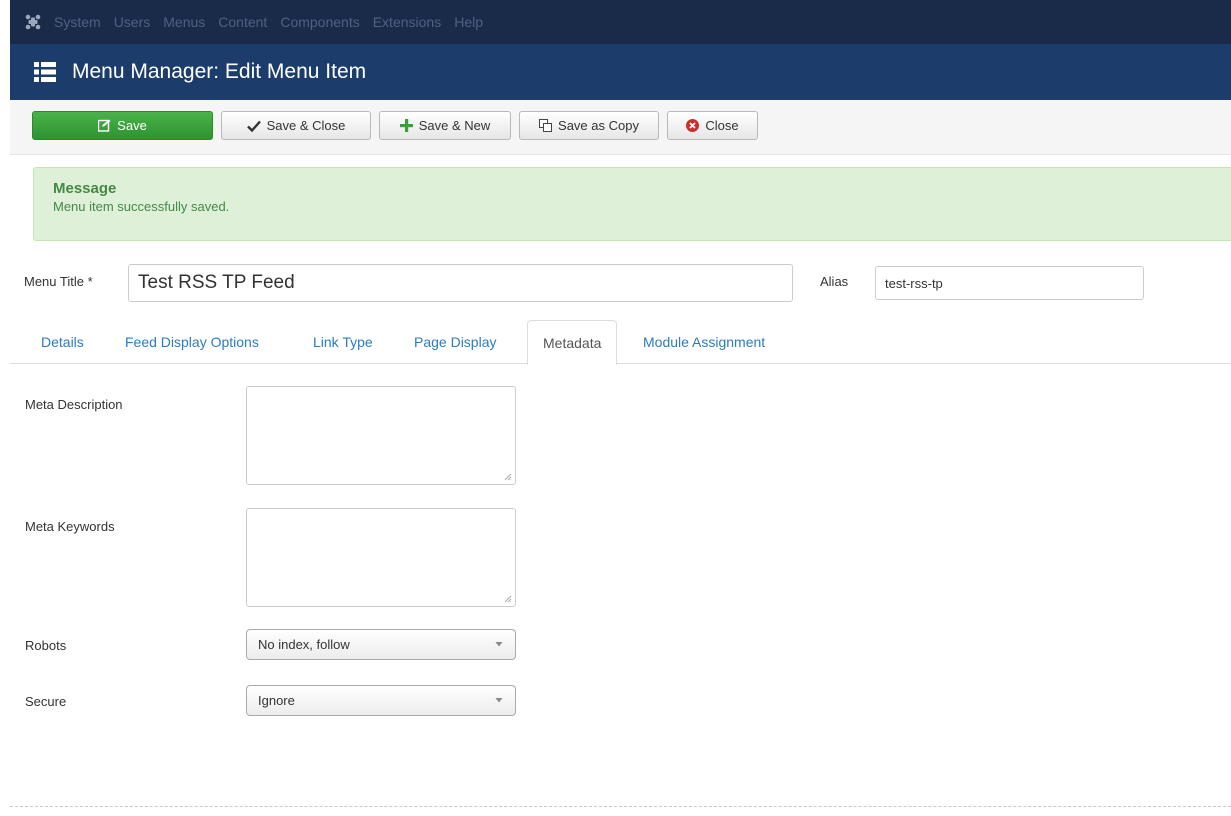 This screenshot has height=816, width=1231. What do you see at coordinates (46, 701) in the screenshot?
I see `secure-label: Secure` at bounding box center [46, 701].